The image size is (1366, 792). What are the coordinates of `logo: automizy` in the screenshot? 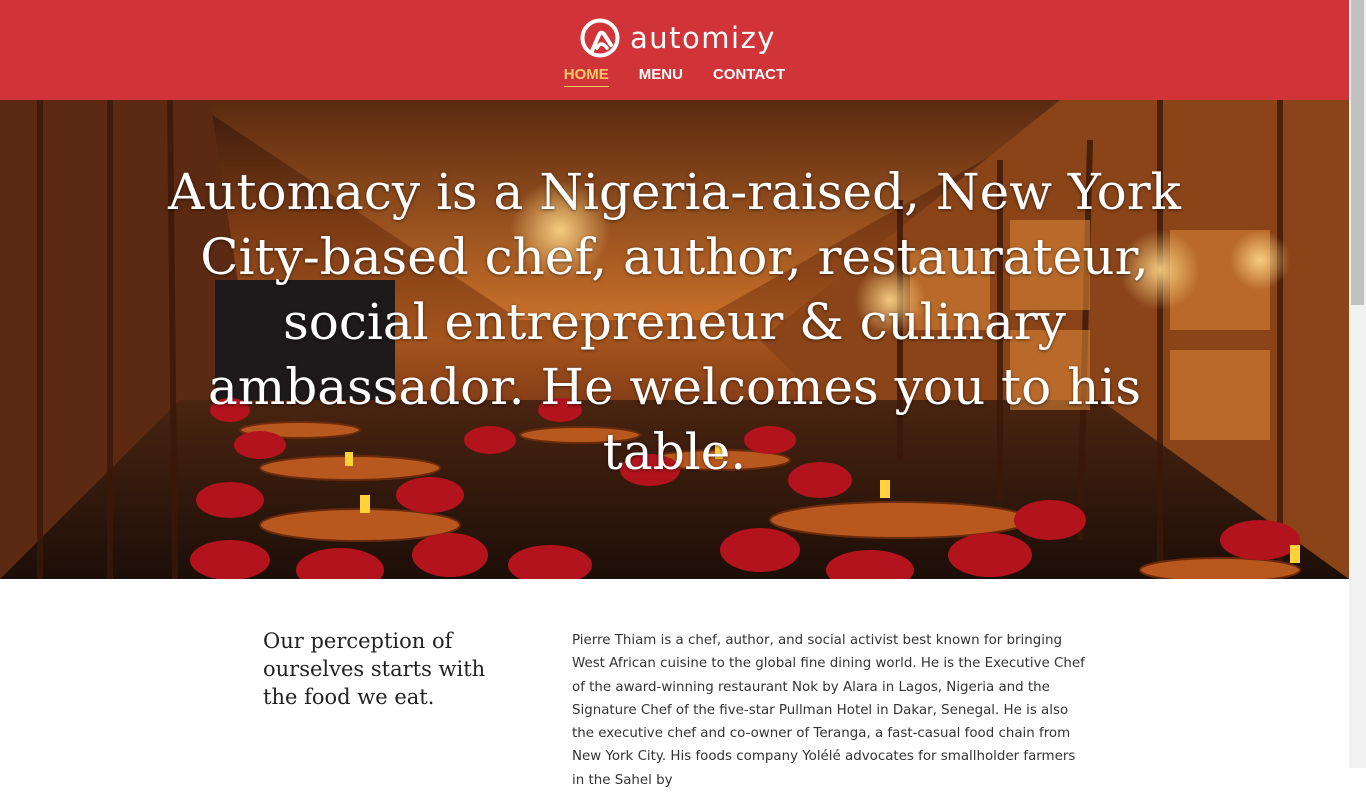 It's located at (677, 38).